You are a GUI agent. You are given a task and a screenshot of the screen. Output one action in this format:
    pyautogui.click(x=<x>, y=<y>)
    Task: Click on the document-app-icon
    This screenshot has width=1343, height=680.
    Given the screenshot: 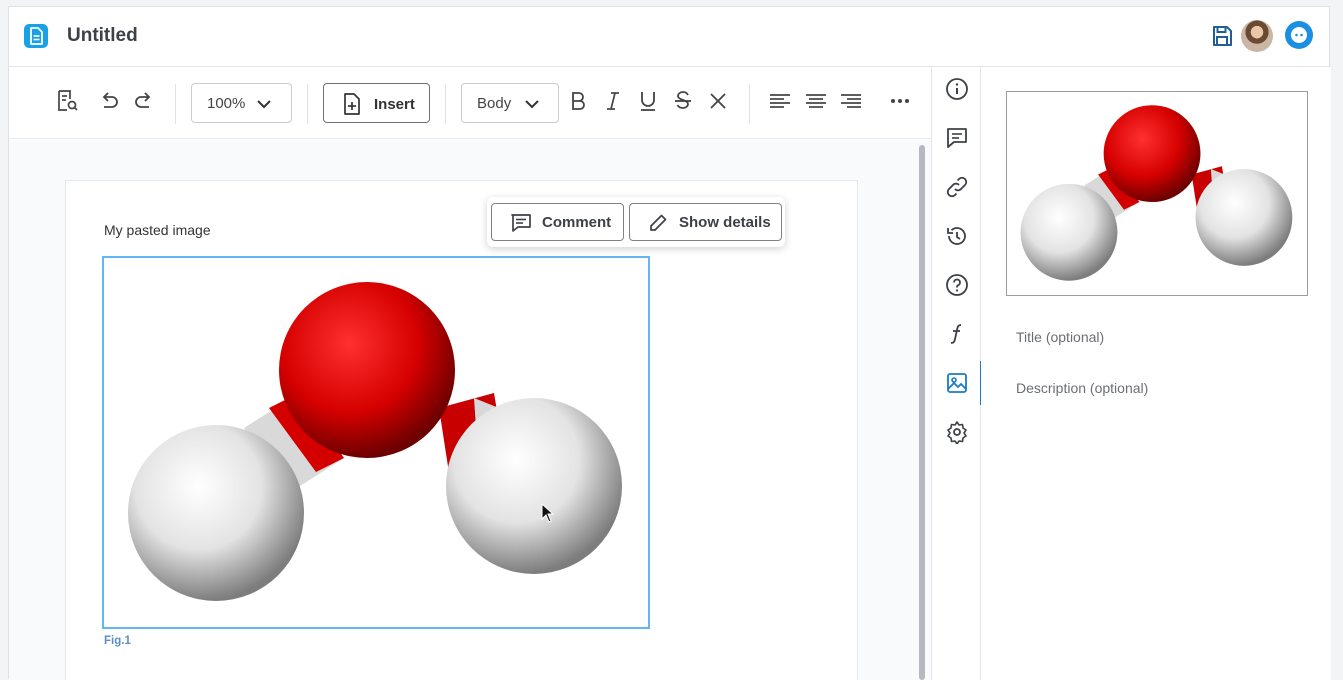 What is the action you would take?
    pyautogui.click(x=36, y=36)
    